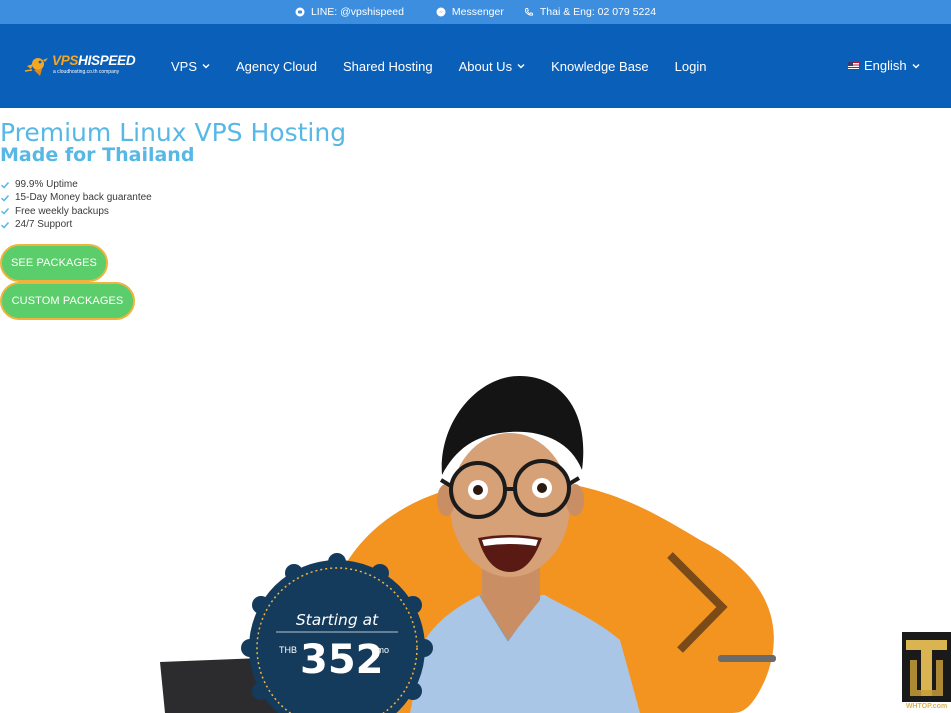 This screenshot has height=713, width=951. Describe the element at coordinates (76, 224) in the screenshot. I see `feature-item: 24/7 Support` at that location.